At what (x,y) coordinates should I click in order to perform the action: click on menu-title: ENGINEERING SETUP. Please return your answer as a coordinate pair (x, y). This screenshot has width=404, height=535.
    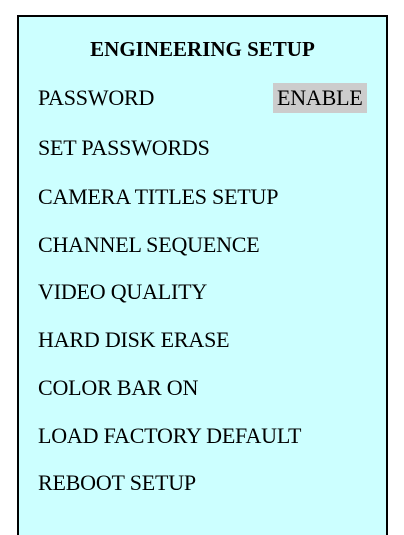
    Looking at the image, I should click on (202, 49).